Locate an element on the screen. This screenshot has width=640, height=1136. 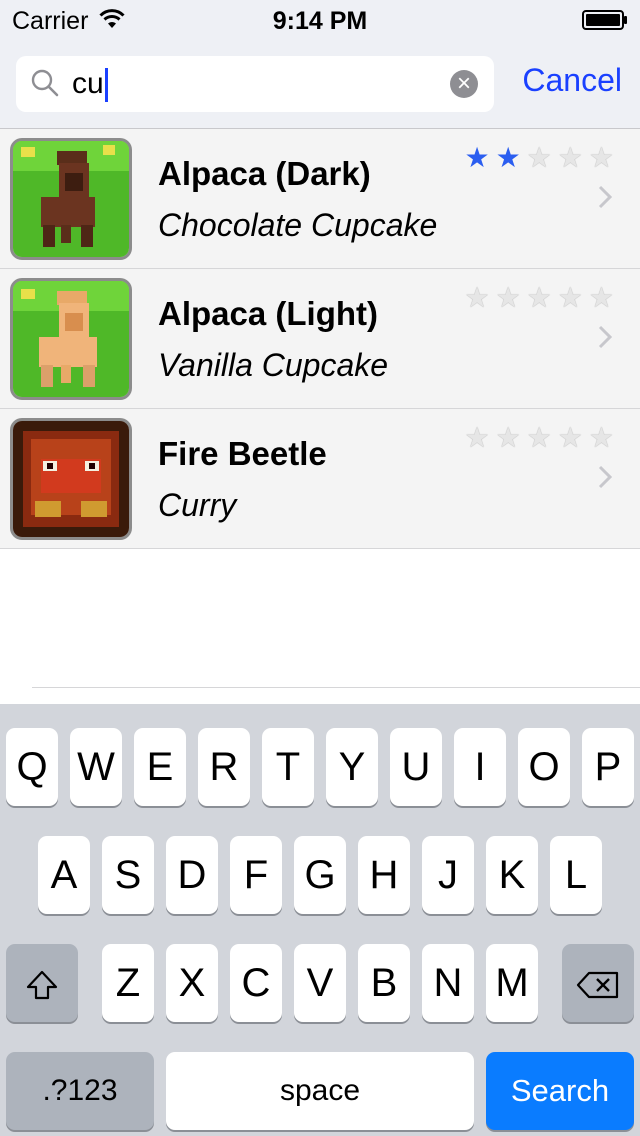
clear-icon: × is located at coordinates (464, 84).